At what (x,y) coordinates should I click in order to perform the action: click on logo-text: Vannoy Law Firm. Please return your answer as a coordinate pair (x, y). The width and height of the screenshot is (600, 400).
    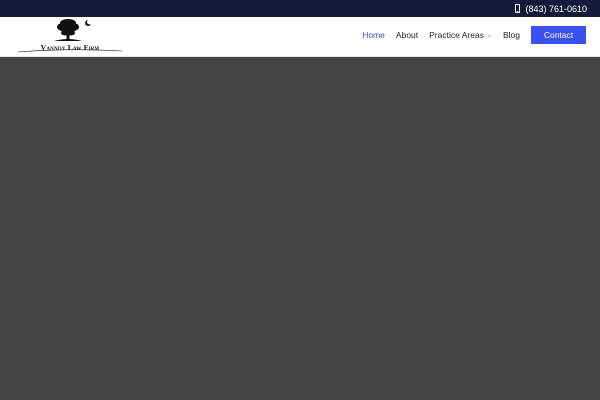
    Looking at the image, I should click on (70, 47).